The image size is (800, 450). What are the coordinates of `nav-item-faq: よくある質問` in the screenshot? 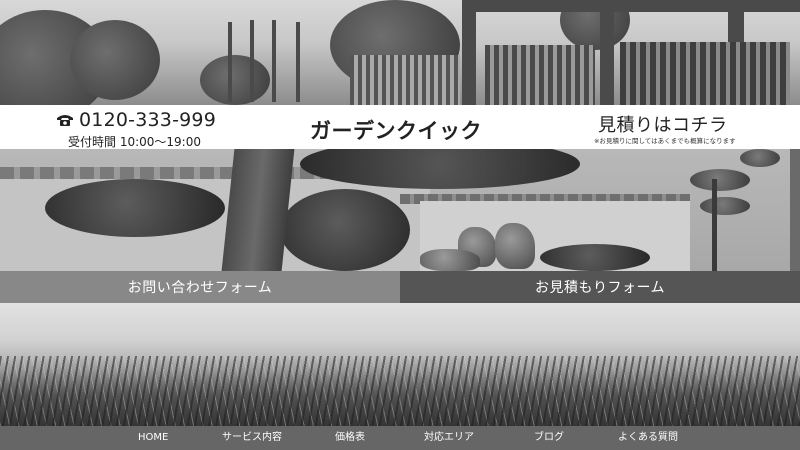 It's located at (648, 438).